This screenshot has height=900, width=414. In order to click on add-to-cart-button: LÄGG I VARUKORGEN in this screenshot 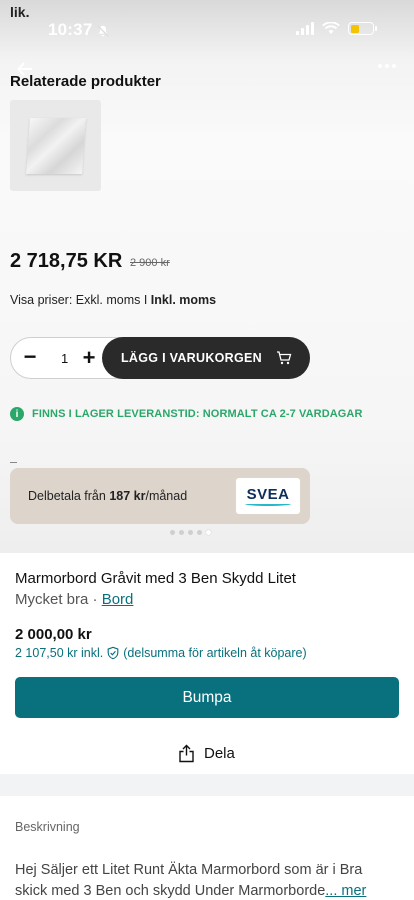, I will do `click(206, 358)`.